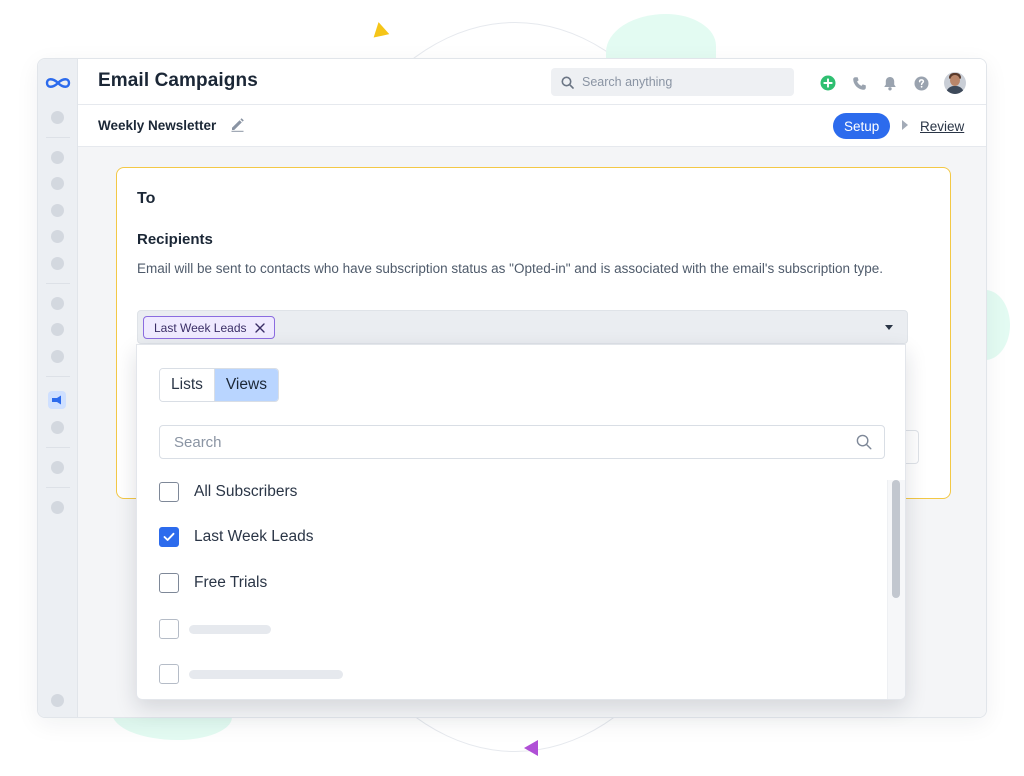 This screenshot has height=776, width=1024. I want to click on dropdown-search-placeholder: Search, so click(198, 442).